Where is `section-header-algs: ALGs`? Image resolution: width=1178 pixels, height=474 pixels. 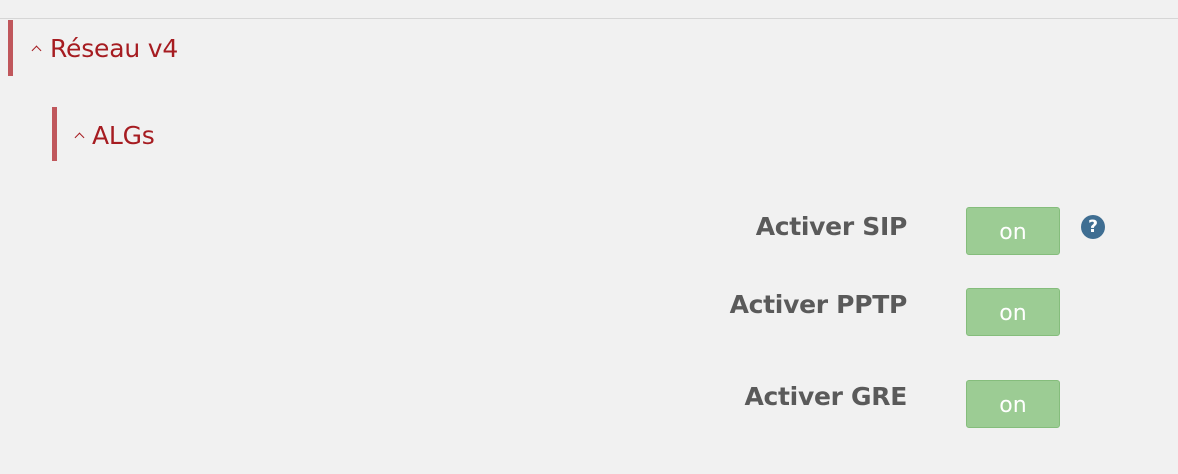
section-header-algs: ALGs is located at coordinates (202, 134).